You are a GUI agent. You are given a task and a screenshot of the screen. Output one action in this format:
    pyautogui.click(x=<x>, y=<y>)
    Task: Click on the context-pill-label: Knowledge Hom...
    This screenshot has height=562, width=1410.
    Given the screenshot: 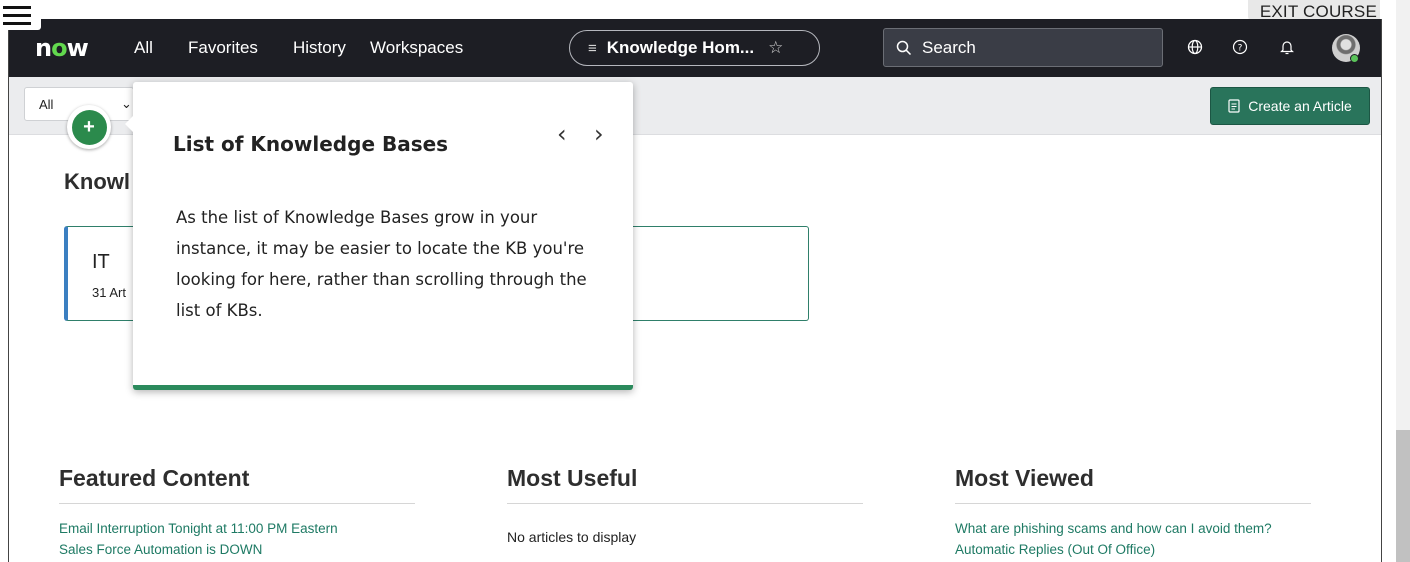 What is the action you would take?
    pyautogui.click(x=680, y=47)
    